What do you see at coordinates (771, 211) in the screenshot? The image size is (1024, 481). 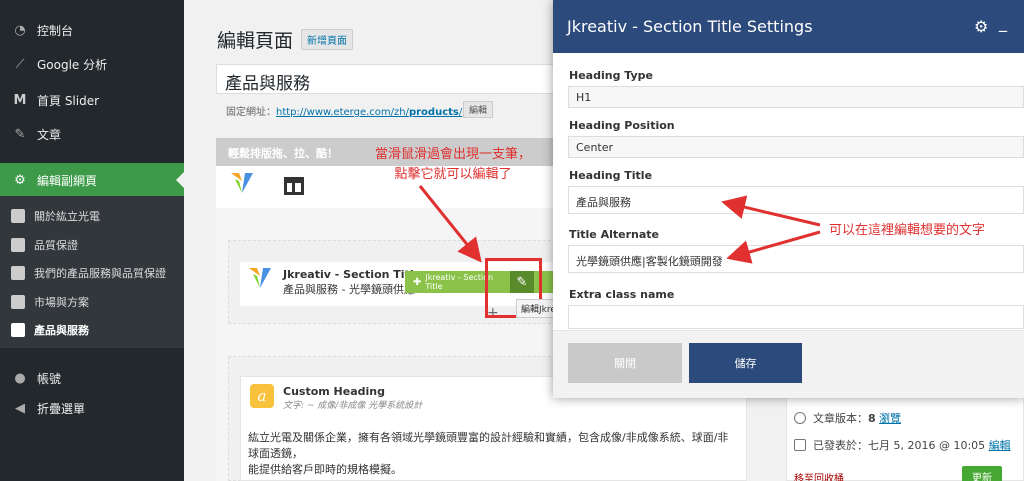 I see `arrow-to-heading-title` at bounding box center [771, 211].